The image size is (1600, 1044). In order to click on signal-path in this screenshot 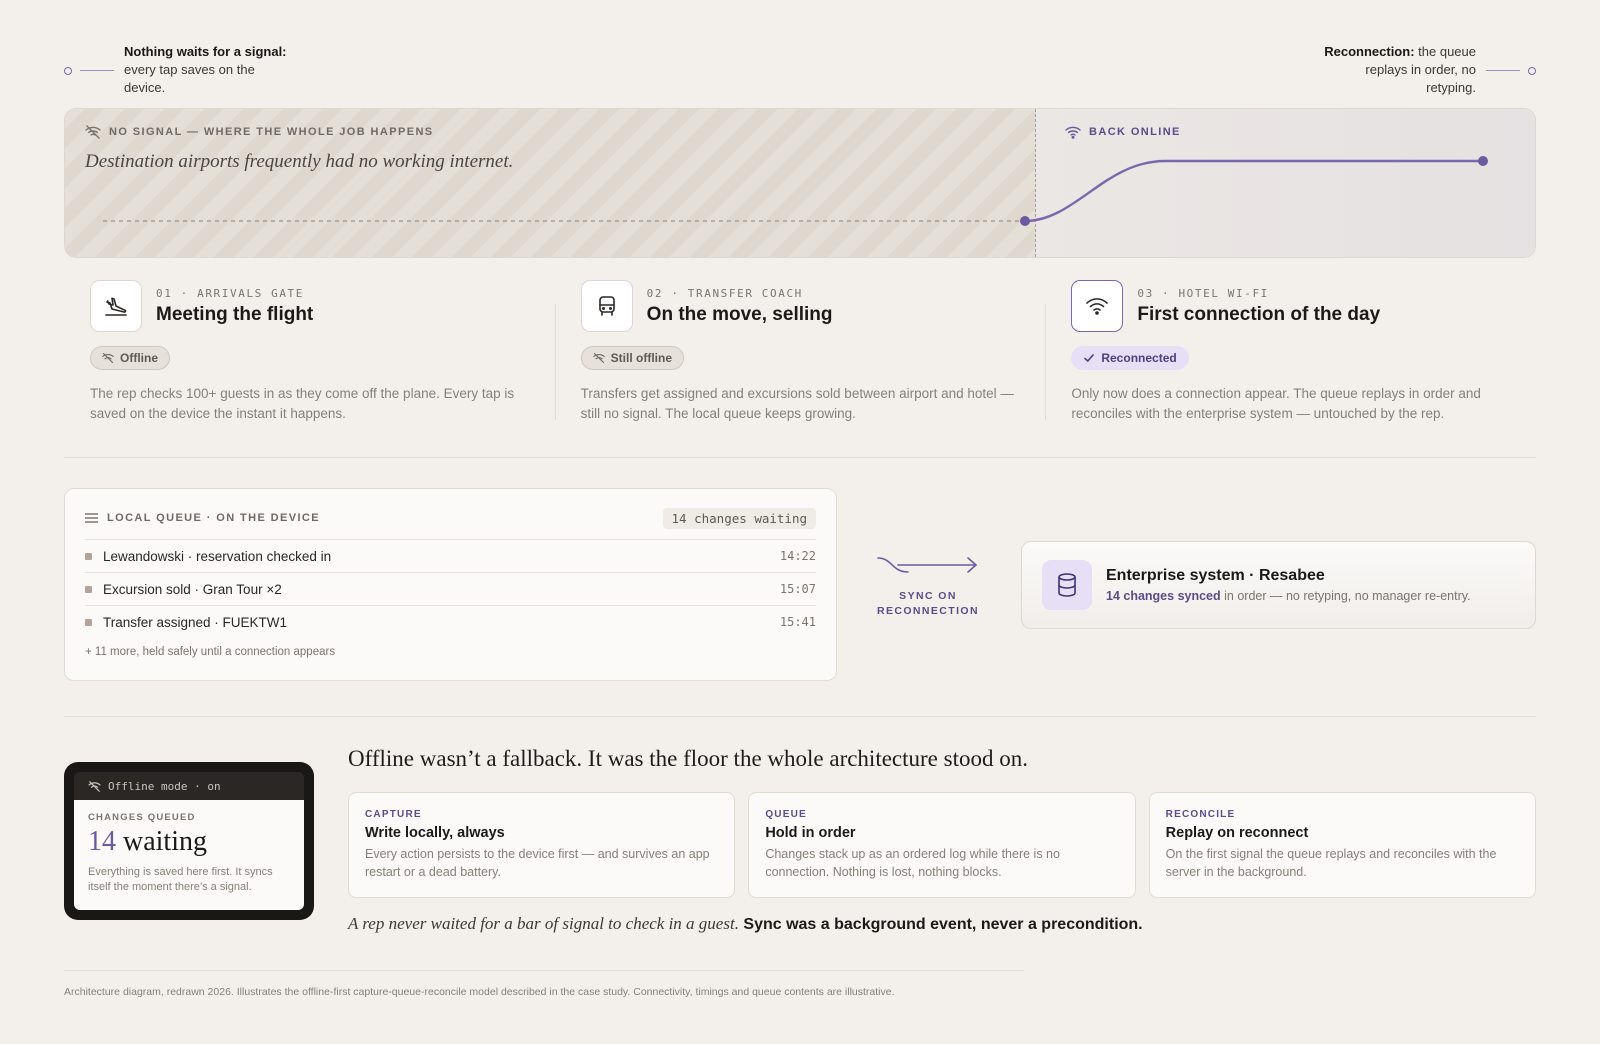, I will do `click(795, 191)`.